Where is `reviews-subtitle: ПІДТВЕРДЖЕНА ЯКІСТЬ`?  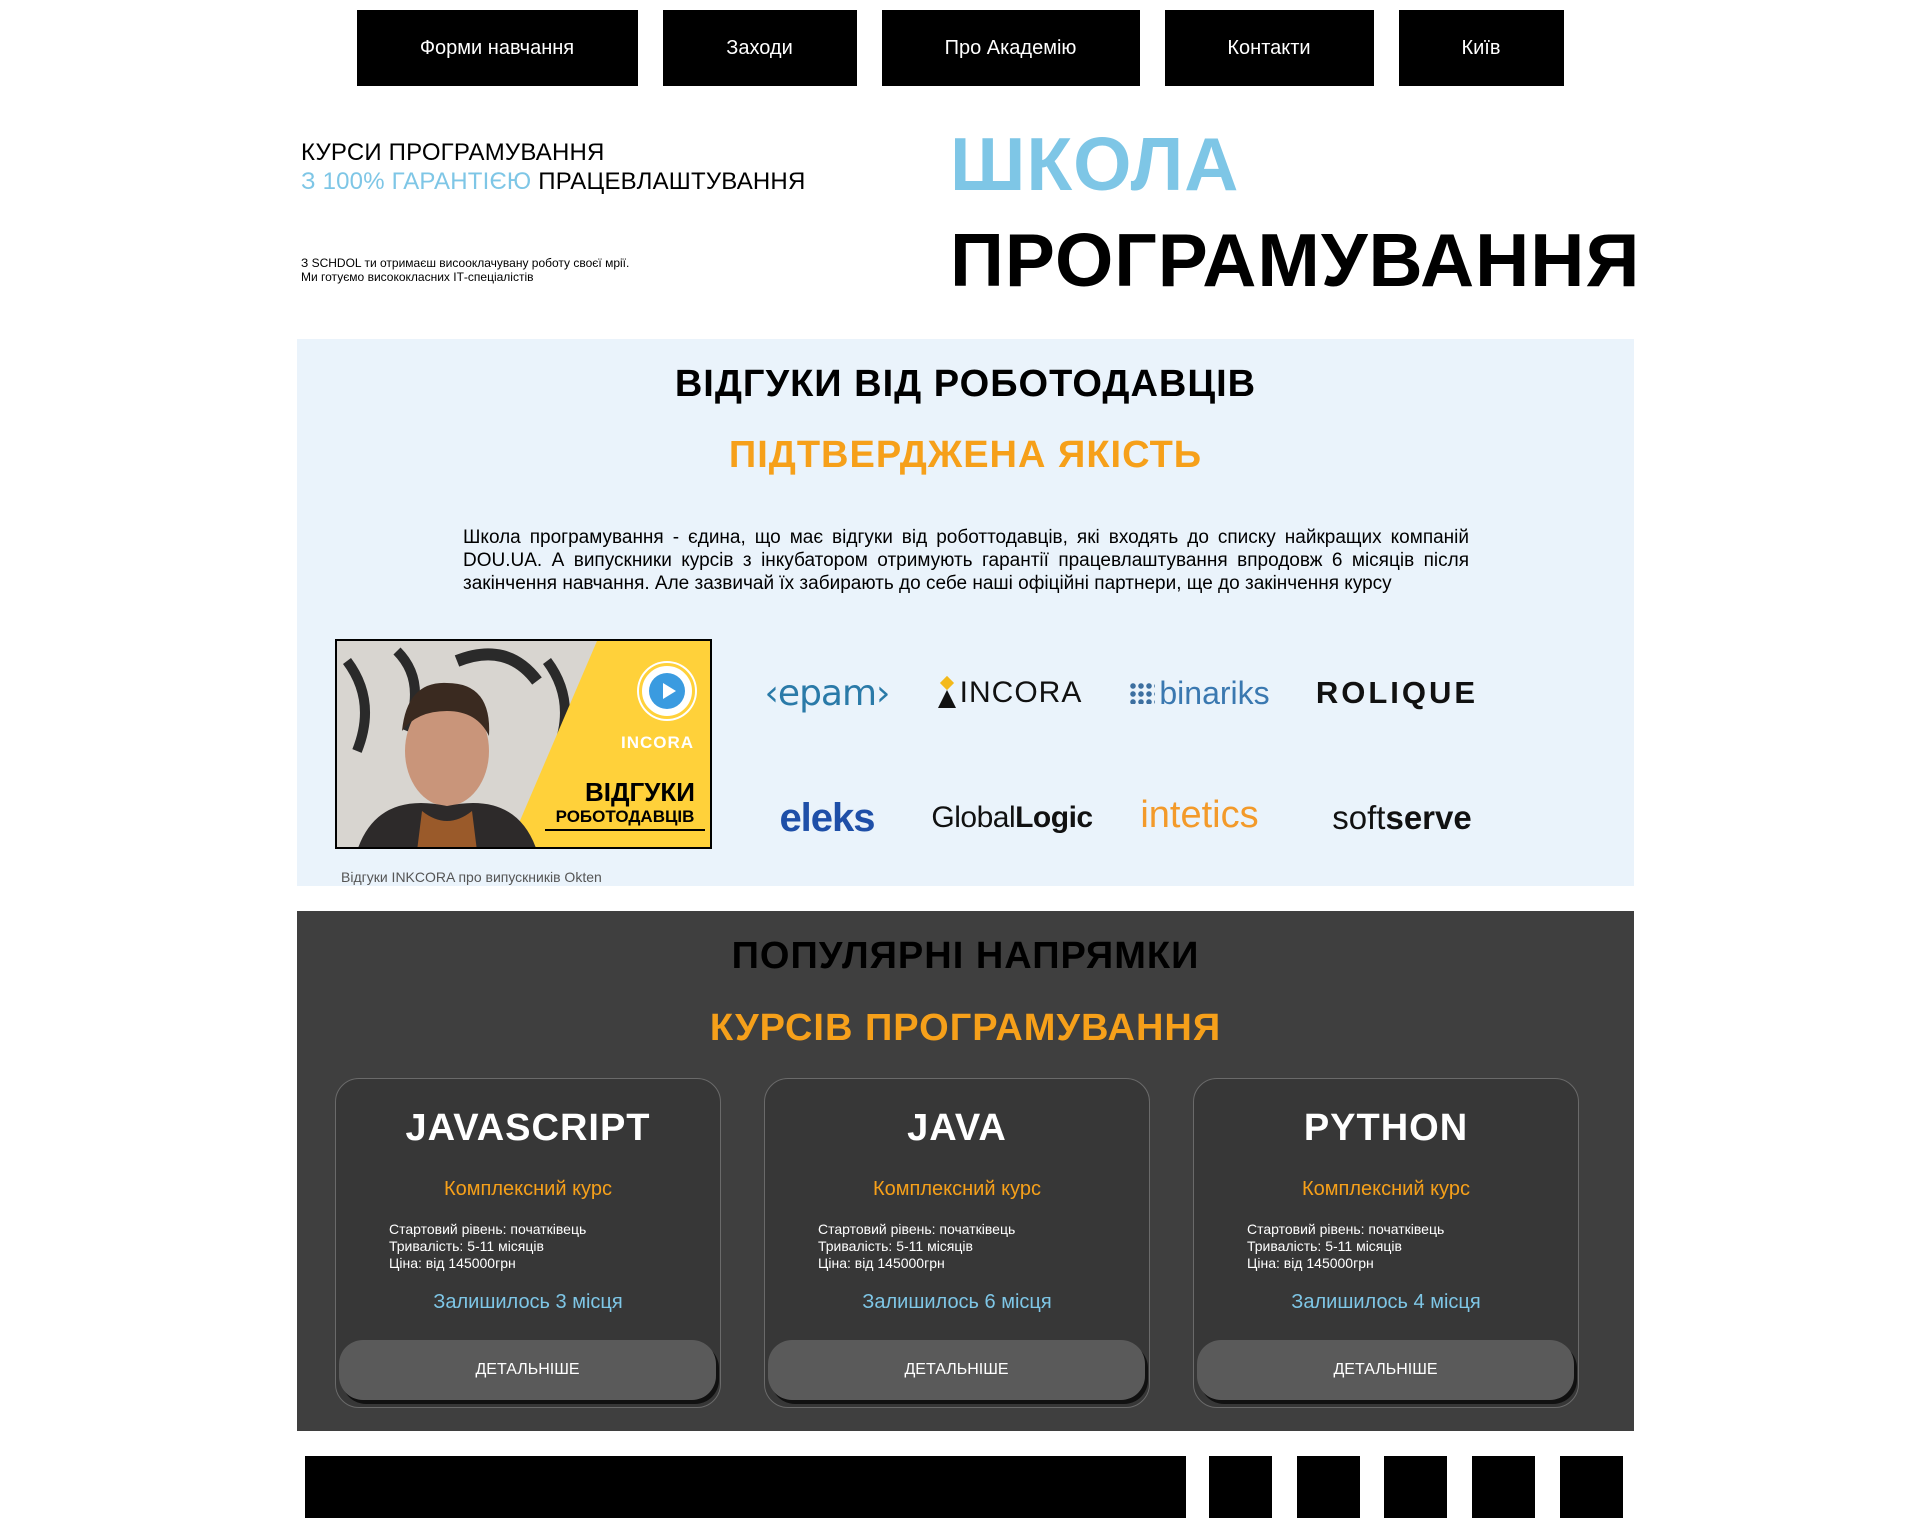 reviews-subtitle: ПІДТВЕРДЖЕНА ЯКІСТЬ is located at coordinates (965, 455).